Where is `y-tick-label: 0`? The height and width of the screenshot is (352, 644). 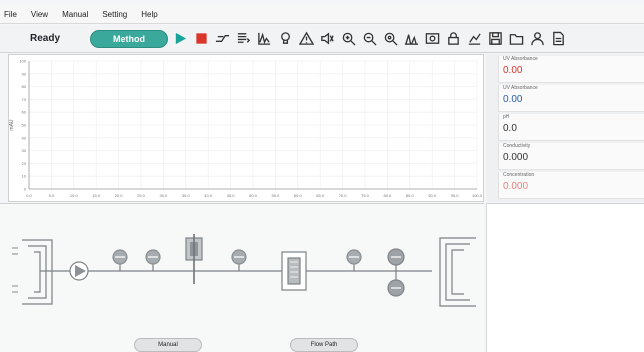
y-tick-label: 0 is located at coordinates (25, 189).